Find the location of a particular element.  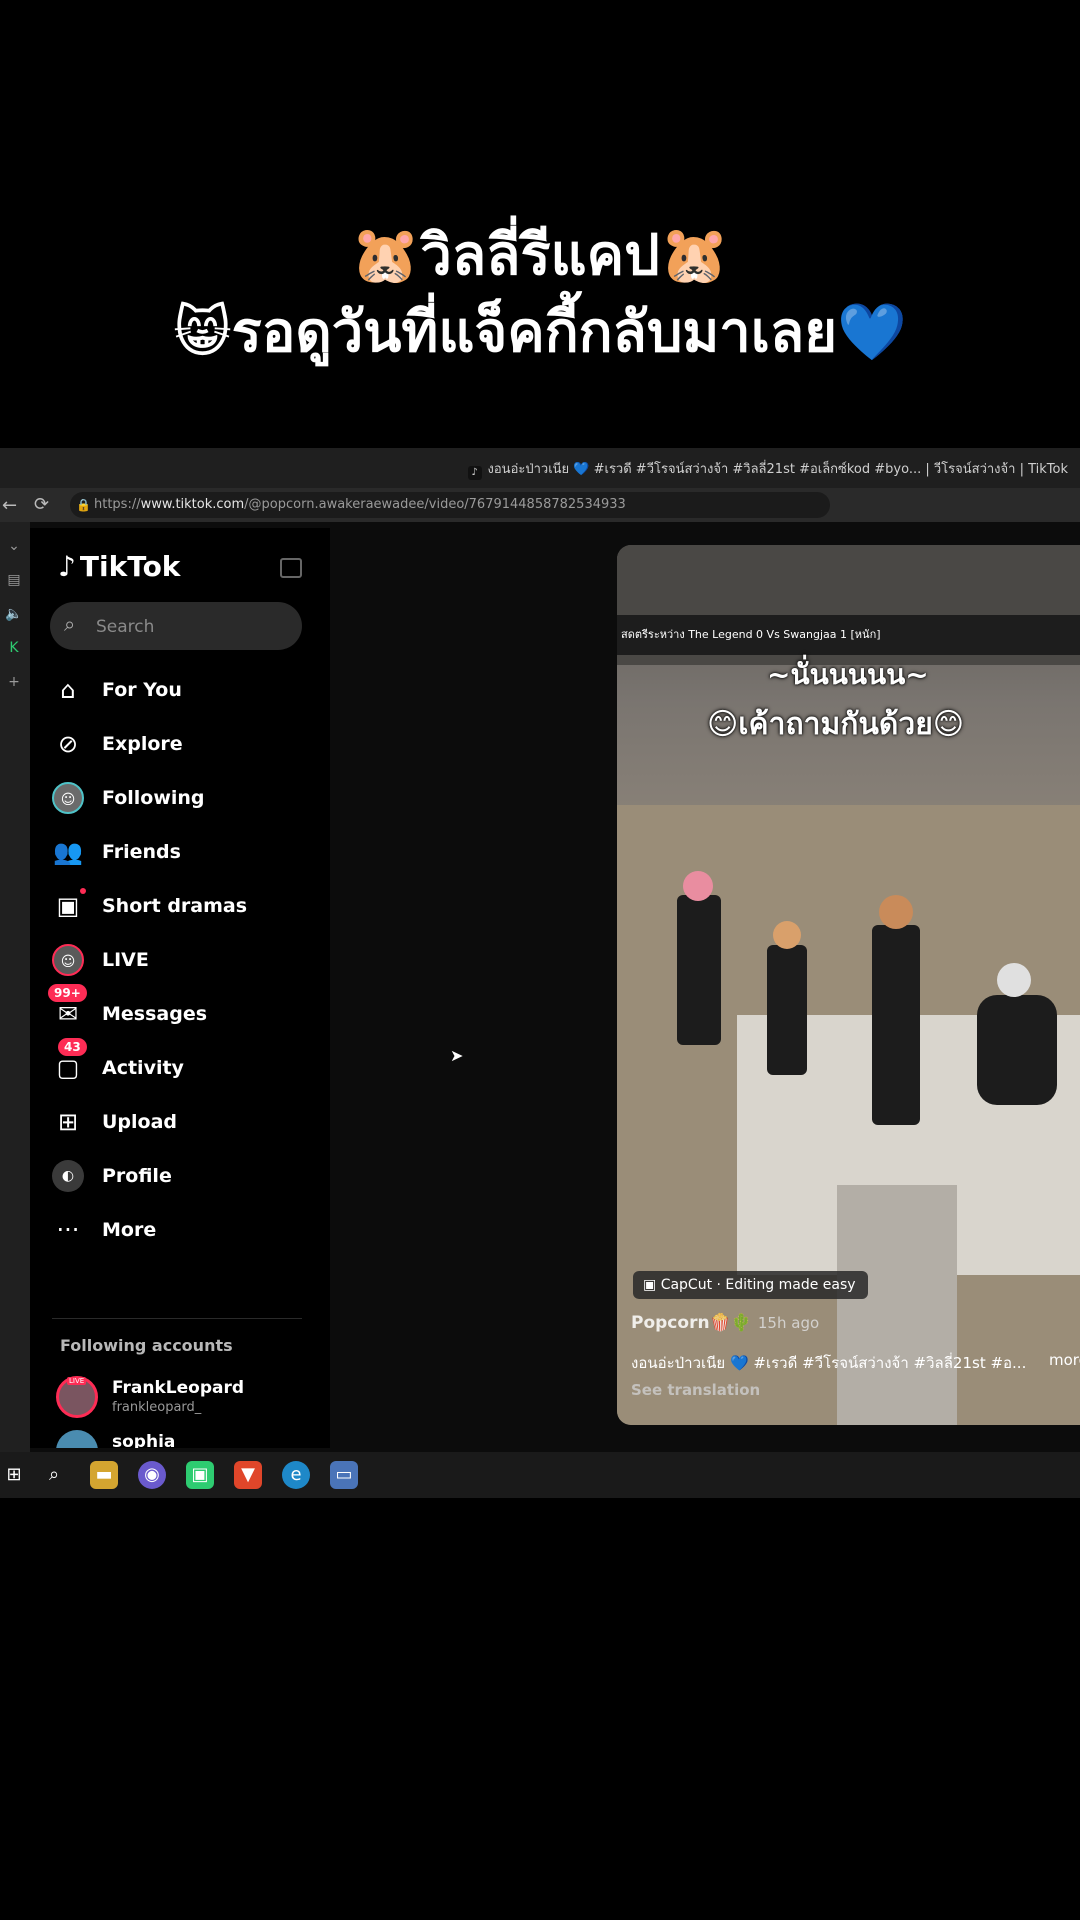

edge-icon: e is located at coordinates (296, 1475).